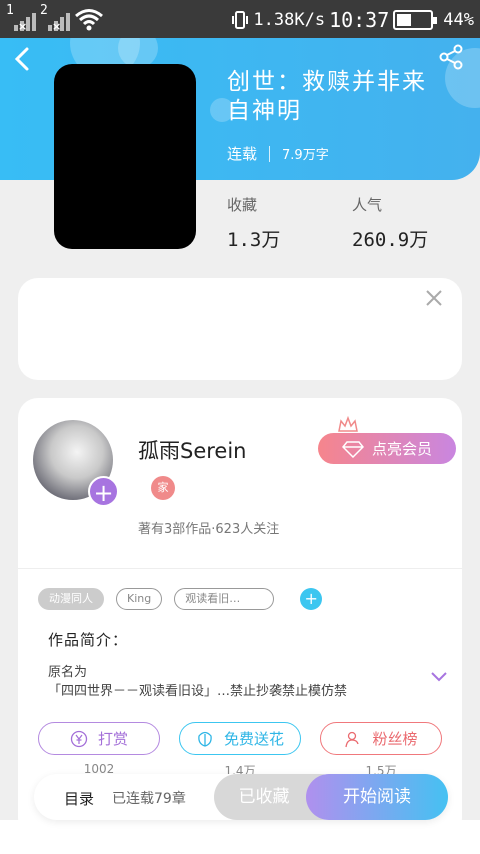  I want to click on bottom-action-bar: 目录 已连载79章 已收藏 开始阅读, so click(241, 797).